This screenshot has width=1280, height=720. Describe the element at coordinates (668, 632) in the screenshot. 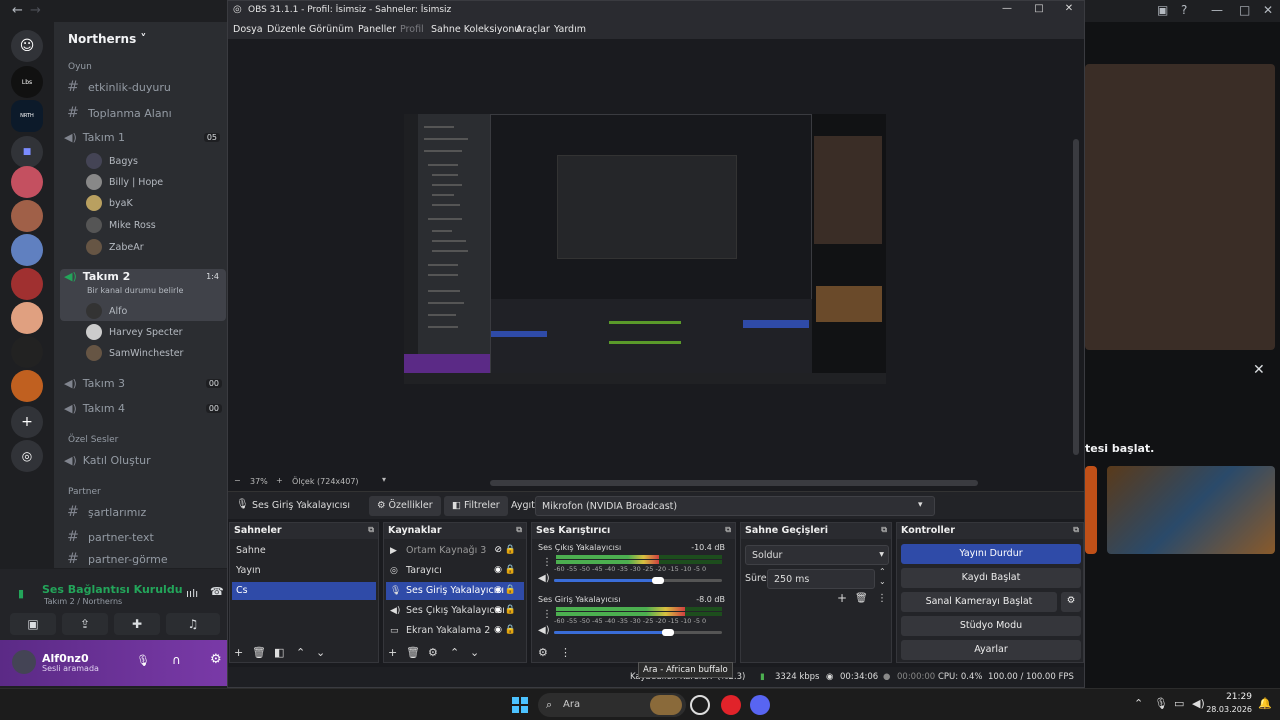

I see `volume-slider-knob` at that location.